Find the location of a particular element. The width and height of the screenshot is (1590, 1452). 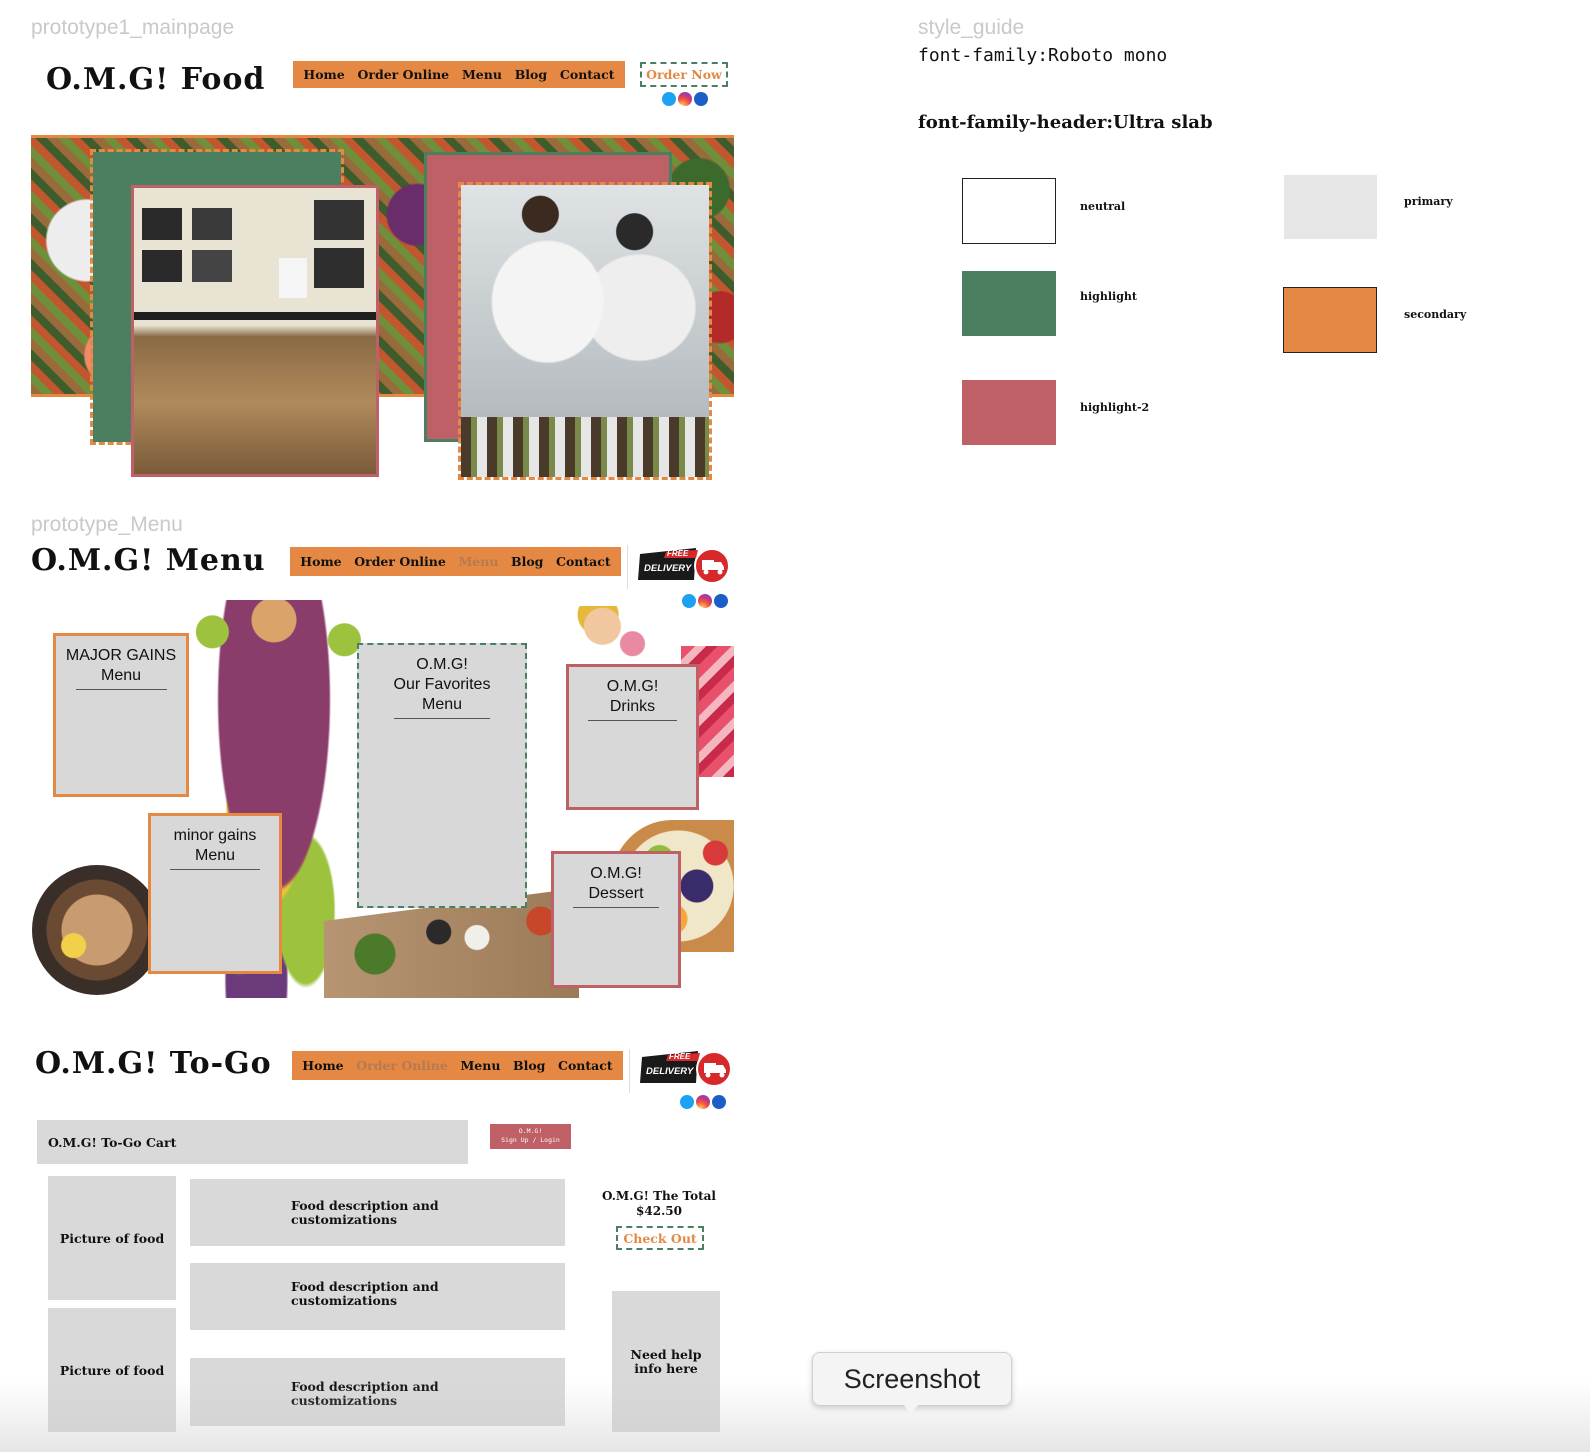

frame-label-main: prototype1_mainpage is located at coordinates (133, 27).